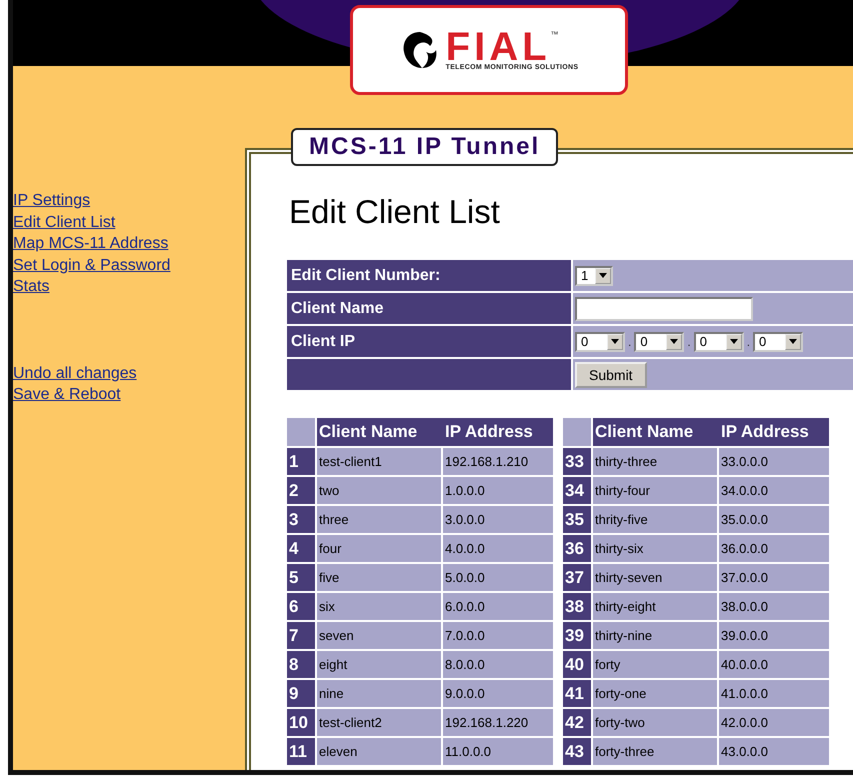 The width and height of the screenshot is (853, 780). Describe the element at coordinates (302, 519) in the screenshot. I see `row-number: 3` at that location.